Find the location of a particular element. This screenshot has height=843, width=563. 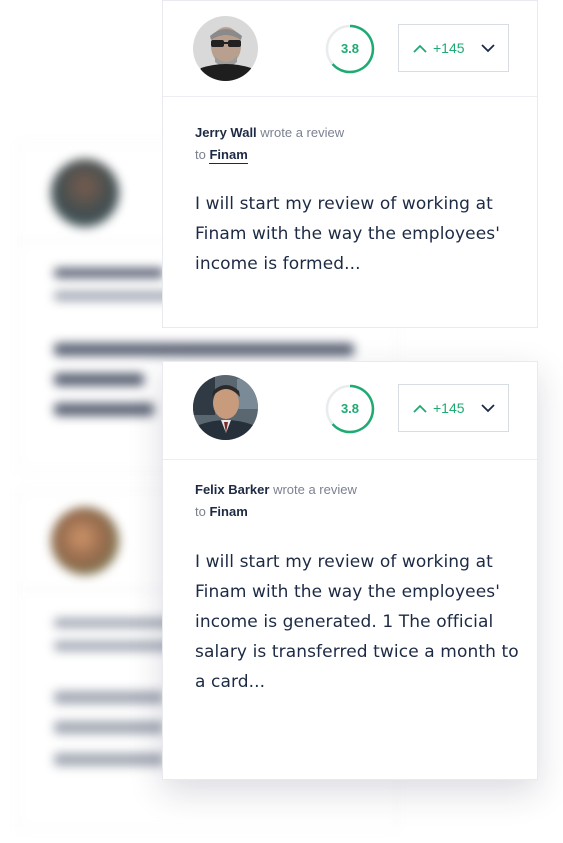

review-meta: Felix Barker wrote a review is located at coordinates (366, 490).